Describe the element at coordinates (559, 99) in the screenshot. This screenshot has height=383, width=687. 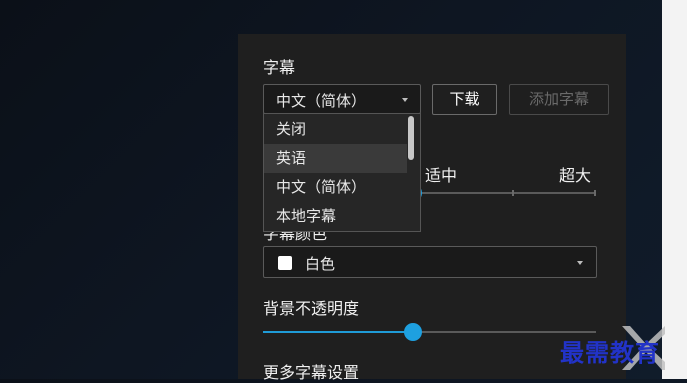
I see `add-subtitle-button: 添加字幕` at that location.